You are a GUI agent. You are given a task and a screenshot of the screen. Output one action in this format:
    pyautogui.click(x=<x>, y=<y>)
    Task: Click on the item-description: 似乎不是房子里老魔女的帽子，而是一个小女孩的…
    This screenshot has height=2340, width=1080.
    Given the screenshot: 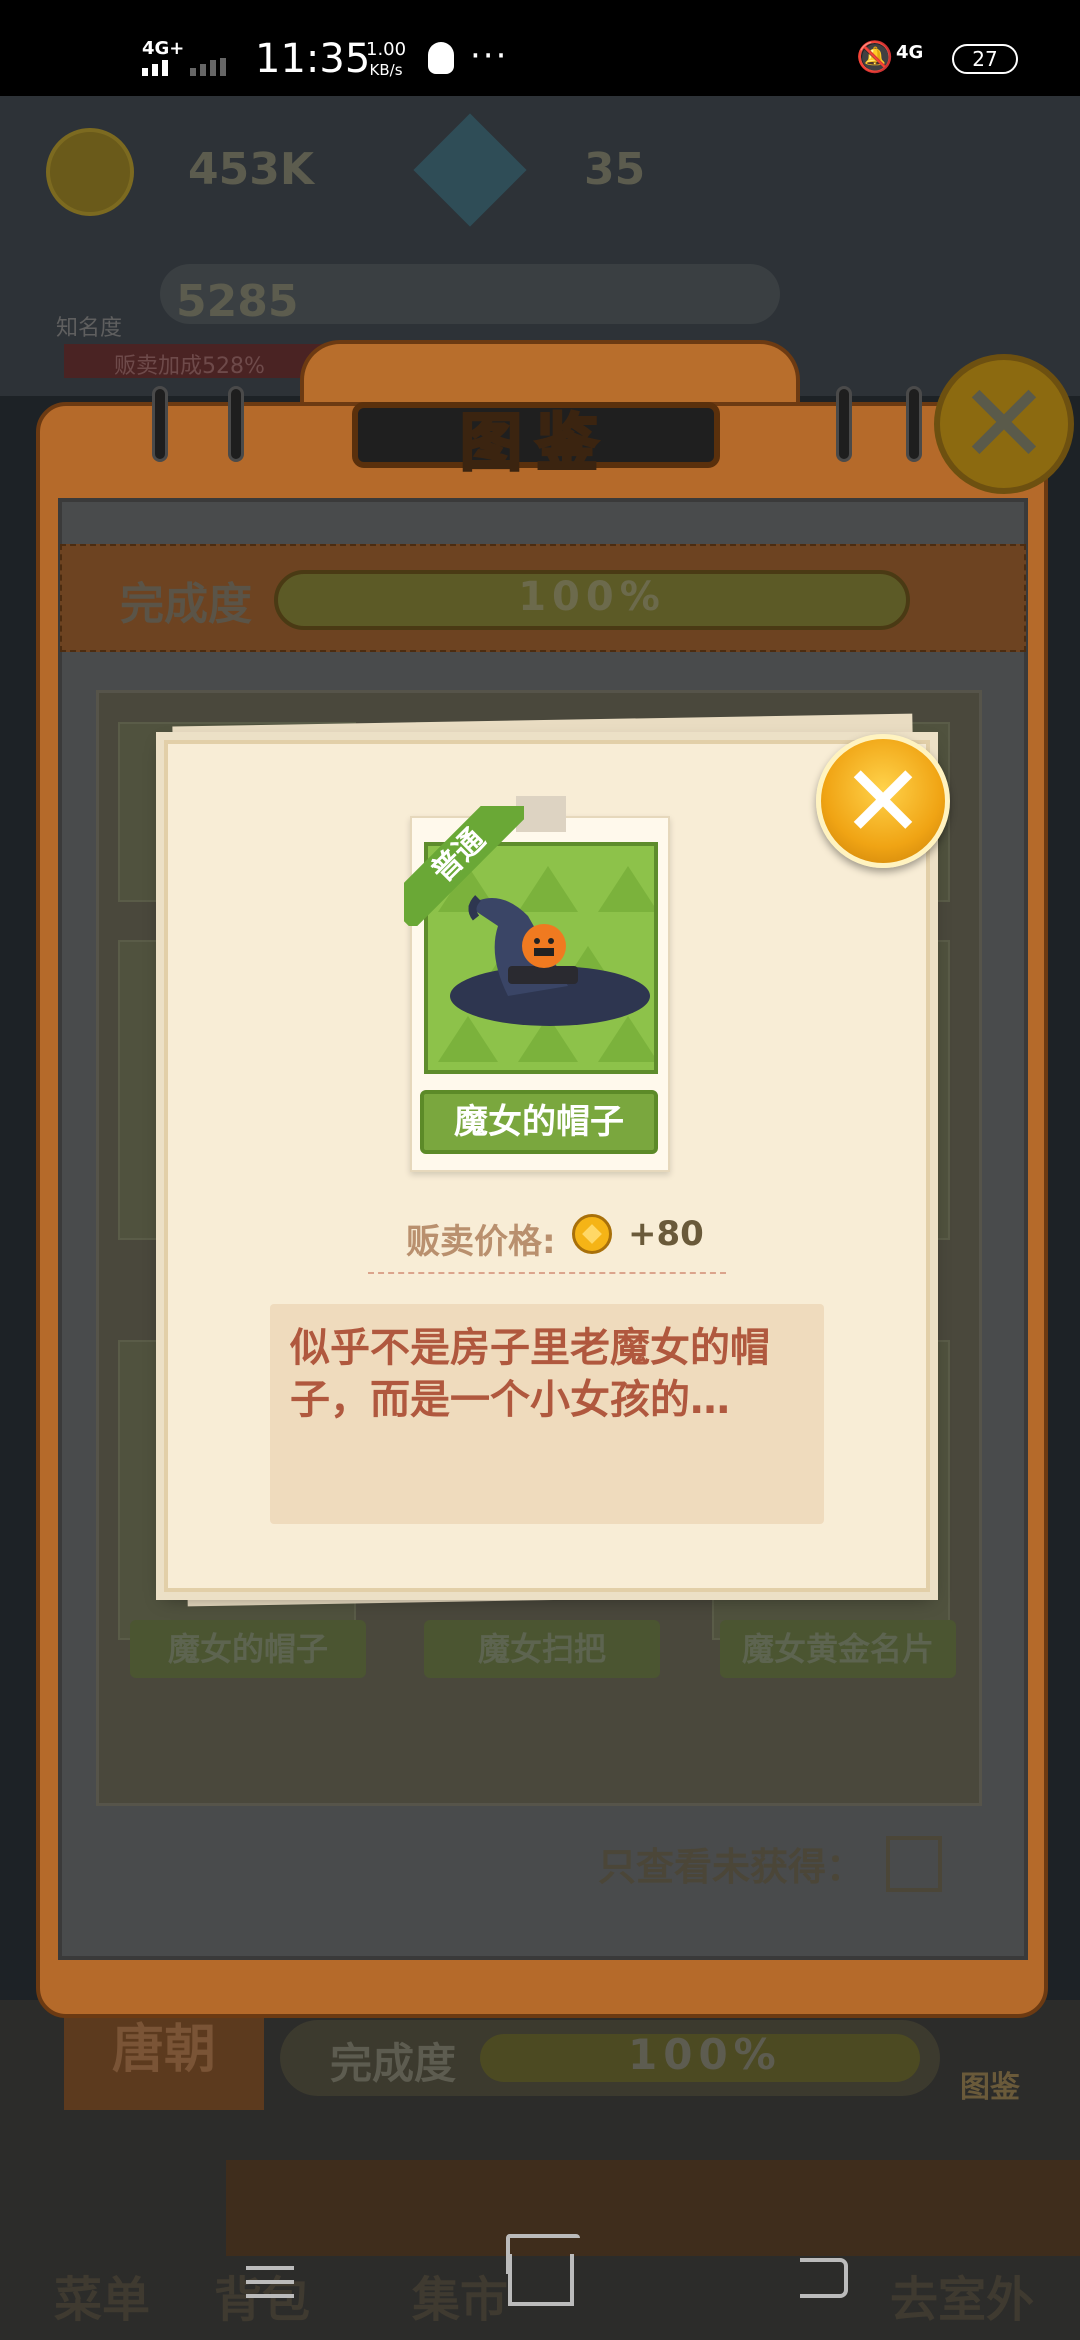 What is the action you would take?
    pyautogui.click(x=547, y=1414)
    